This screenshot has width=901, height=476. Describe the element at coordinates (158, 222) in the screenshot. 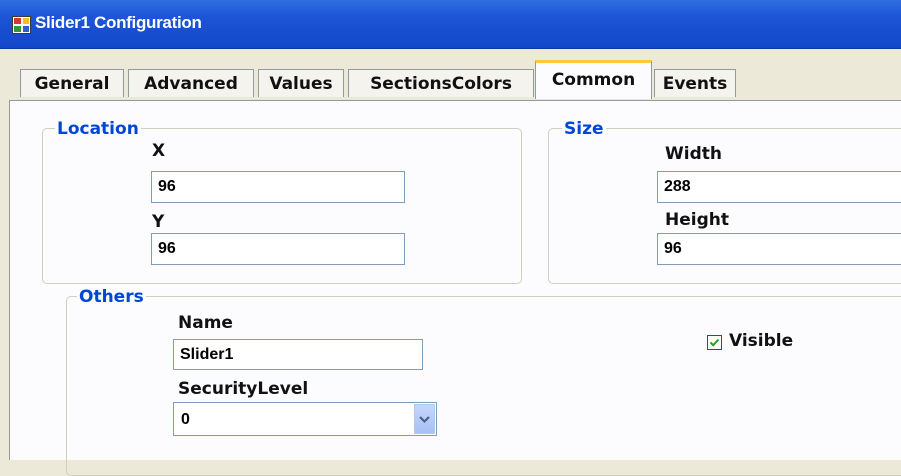

I see `y-label: Y` at that location.